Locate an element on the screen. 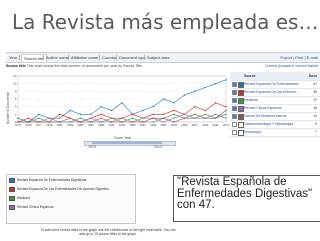 The width and height of the screenshot is (320, 241). row-source-name: Medicina is located at coordinates (251, 100).